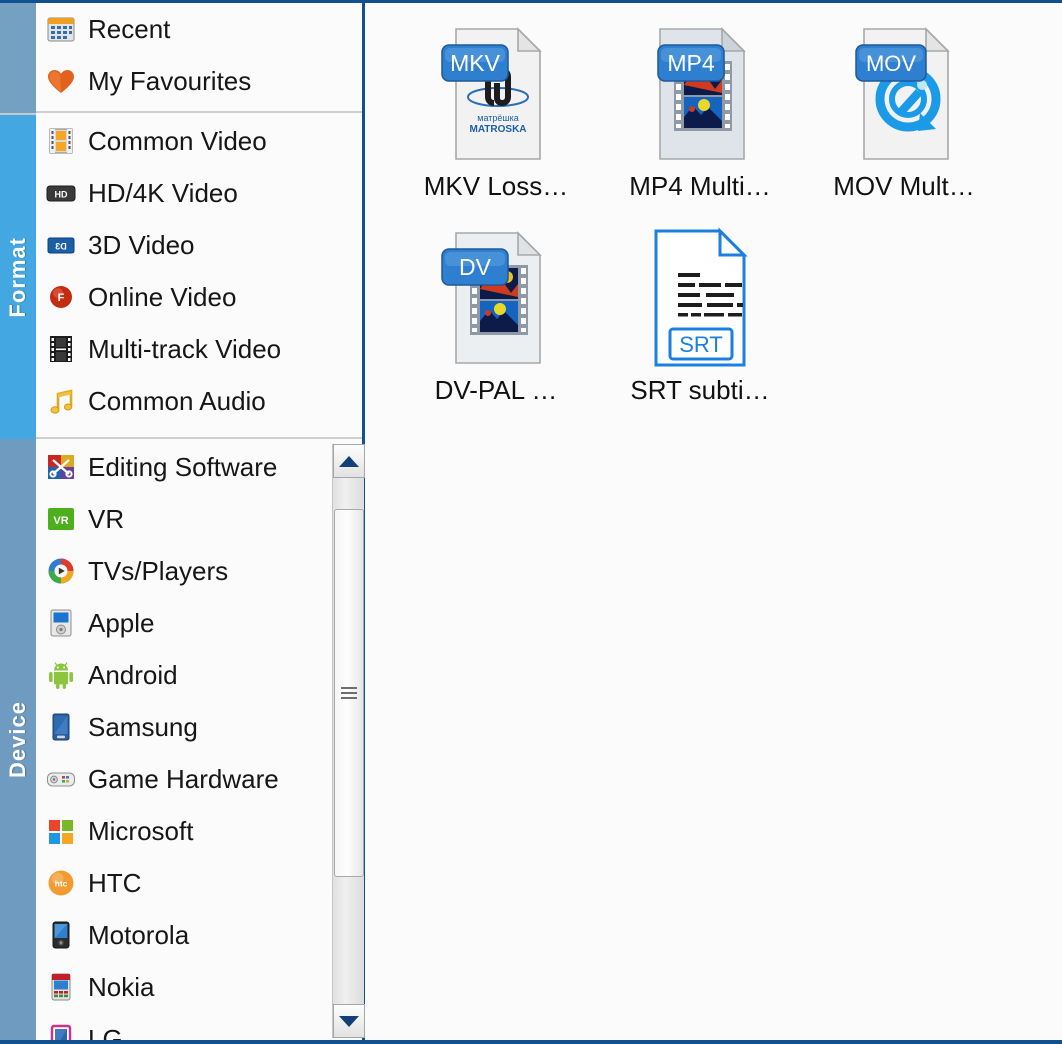  Describe the element at coordinates (199, 883) in the screenshot. I see `sidebar-item-htc: htc HTC` at that location.